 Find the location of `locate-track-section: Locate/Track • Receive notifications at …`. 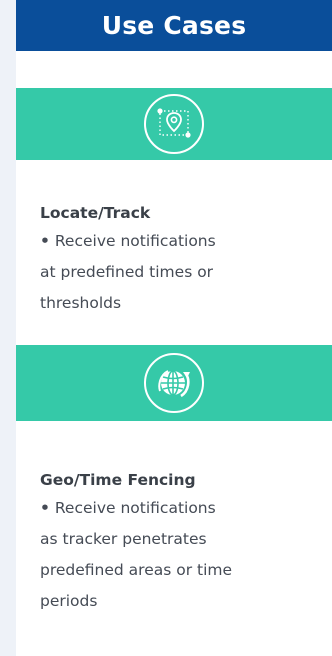

locate-track-section: Locate/Track • Receive notifications at … is located at coordinates (175, 259).